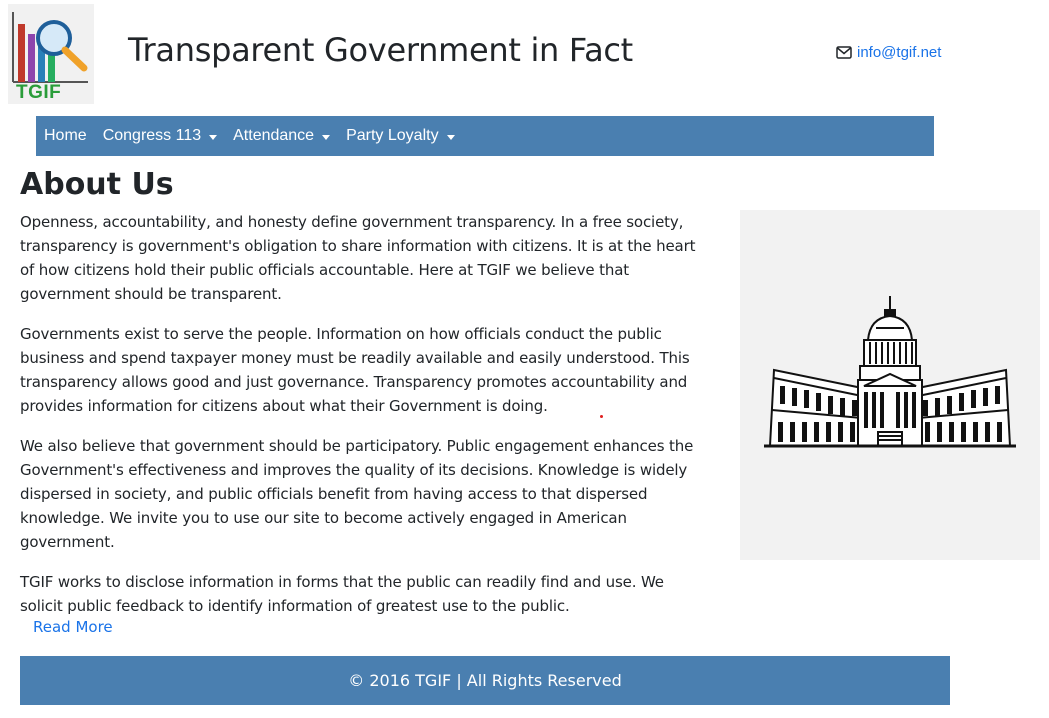  What do you see at coordinates (392, 135) in the screenshot?
I see `nav-party-loyalty-label: Party Loyalty` at bounding box center [392, 135].